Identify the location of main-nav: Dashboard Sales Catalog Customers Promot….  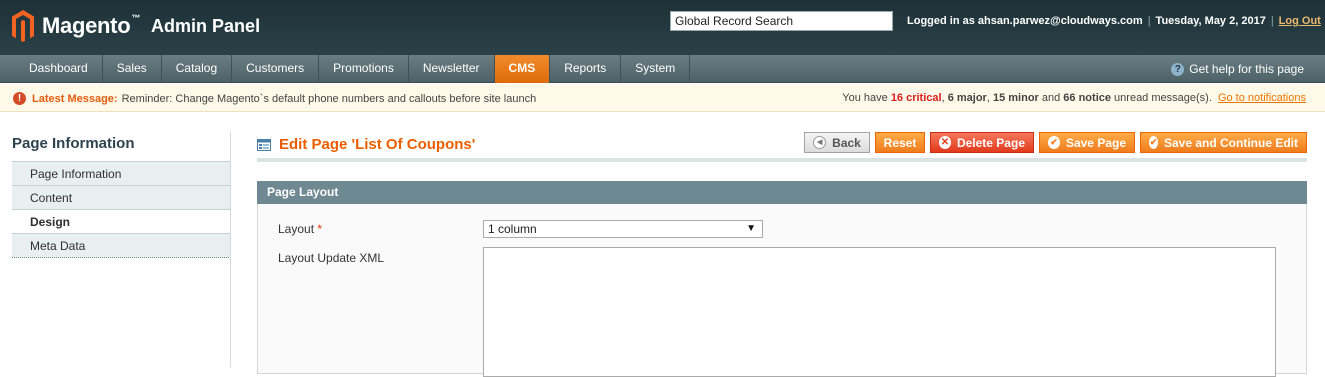
(662, 69).